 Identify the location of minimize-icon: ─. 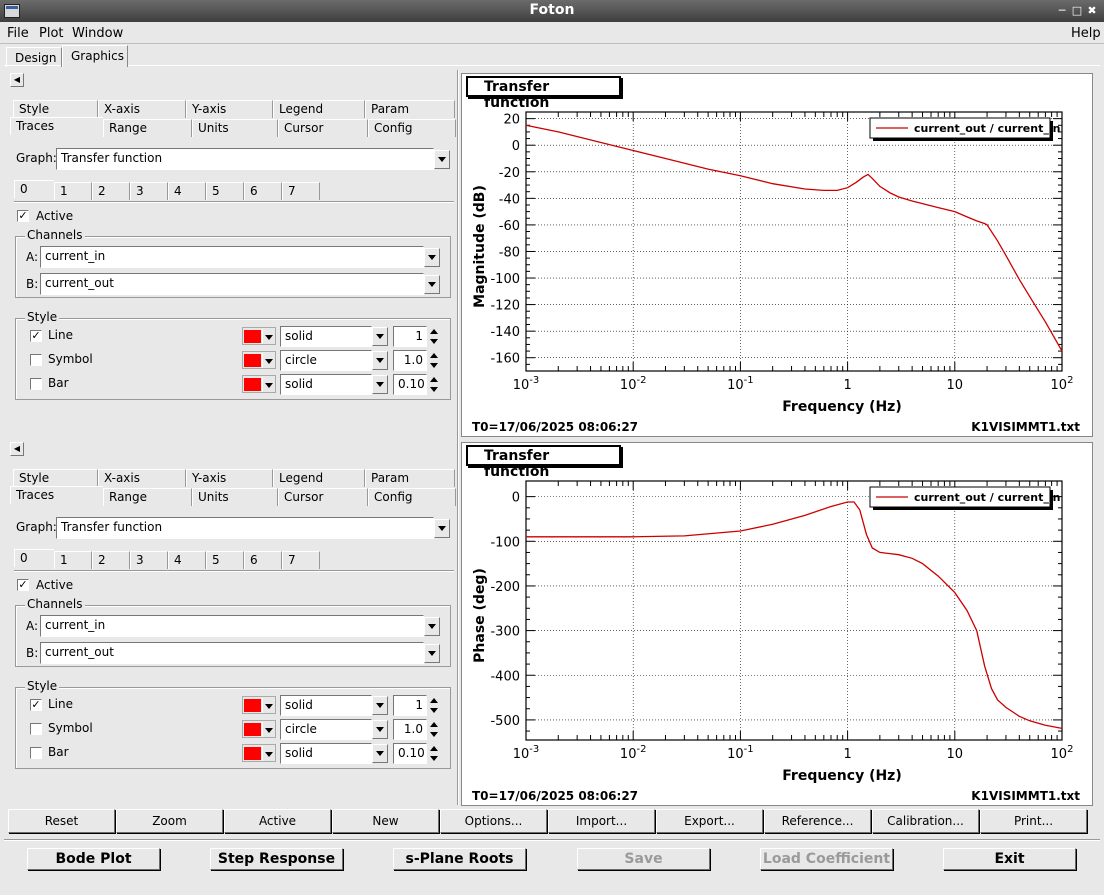
(1062, 11).